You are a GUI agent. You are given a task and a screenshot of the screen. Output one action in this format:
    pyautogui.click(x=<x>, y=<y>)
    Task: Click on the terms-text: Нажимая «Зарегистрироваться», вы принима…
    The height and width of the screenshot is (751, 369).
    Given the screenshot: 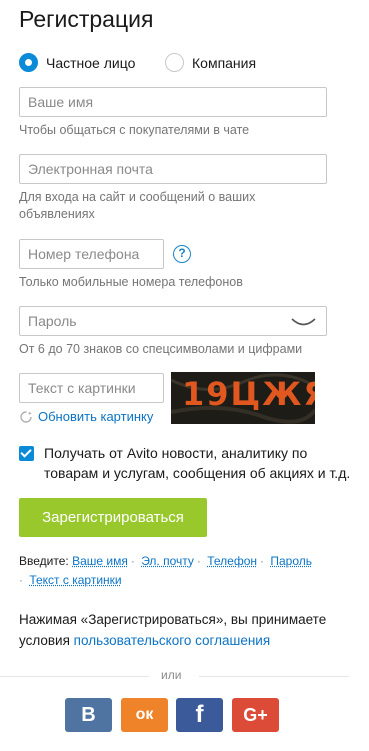 What is the action you would take?
    pyautogui.click(x=172, y=630)
    